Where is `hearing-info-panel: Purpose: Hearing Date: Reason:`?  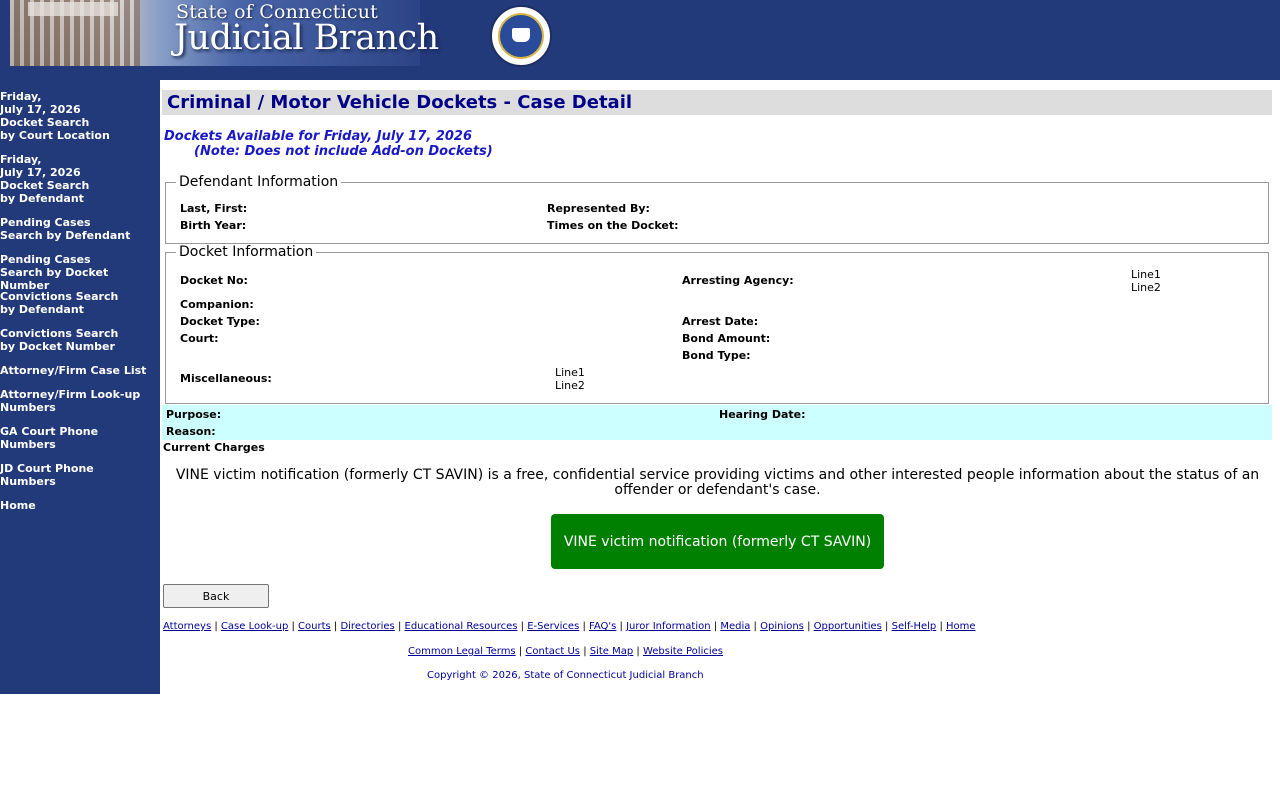 hearing-info-panel: Purpose: Hearing Date: Reason: is located at coordinates (717, 422).